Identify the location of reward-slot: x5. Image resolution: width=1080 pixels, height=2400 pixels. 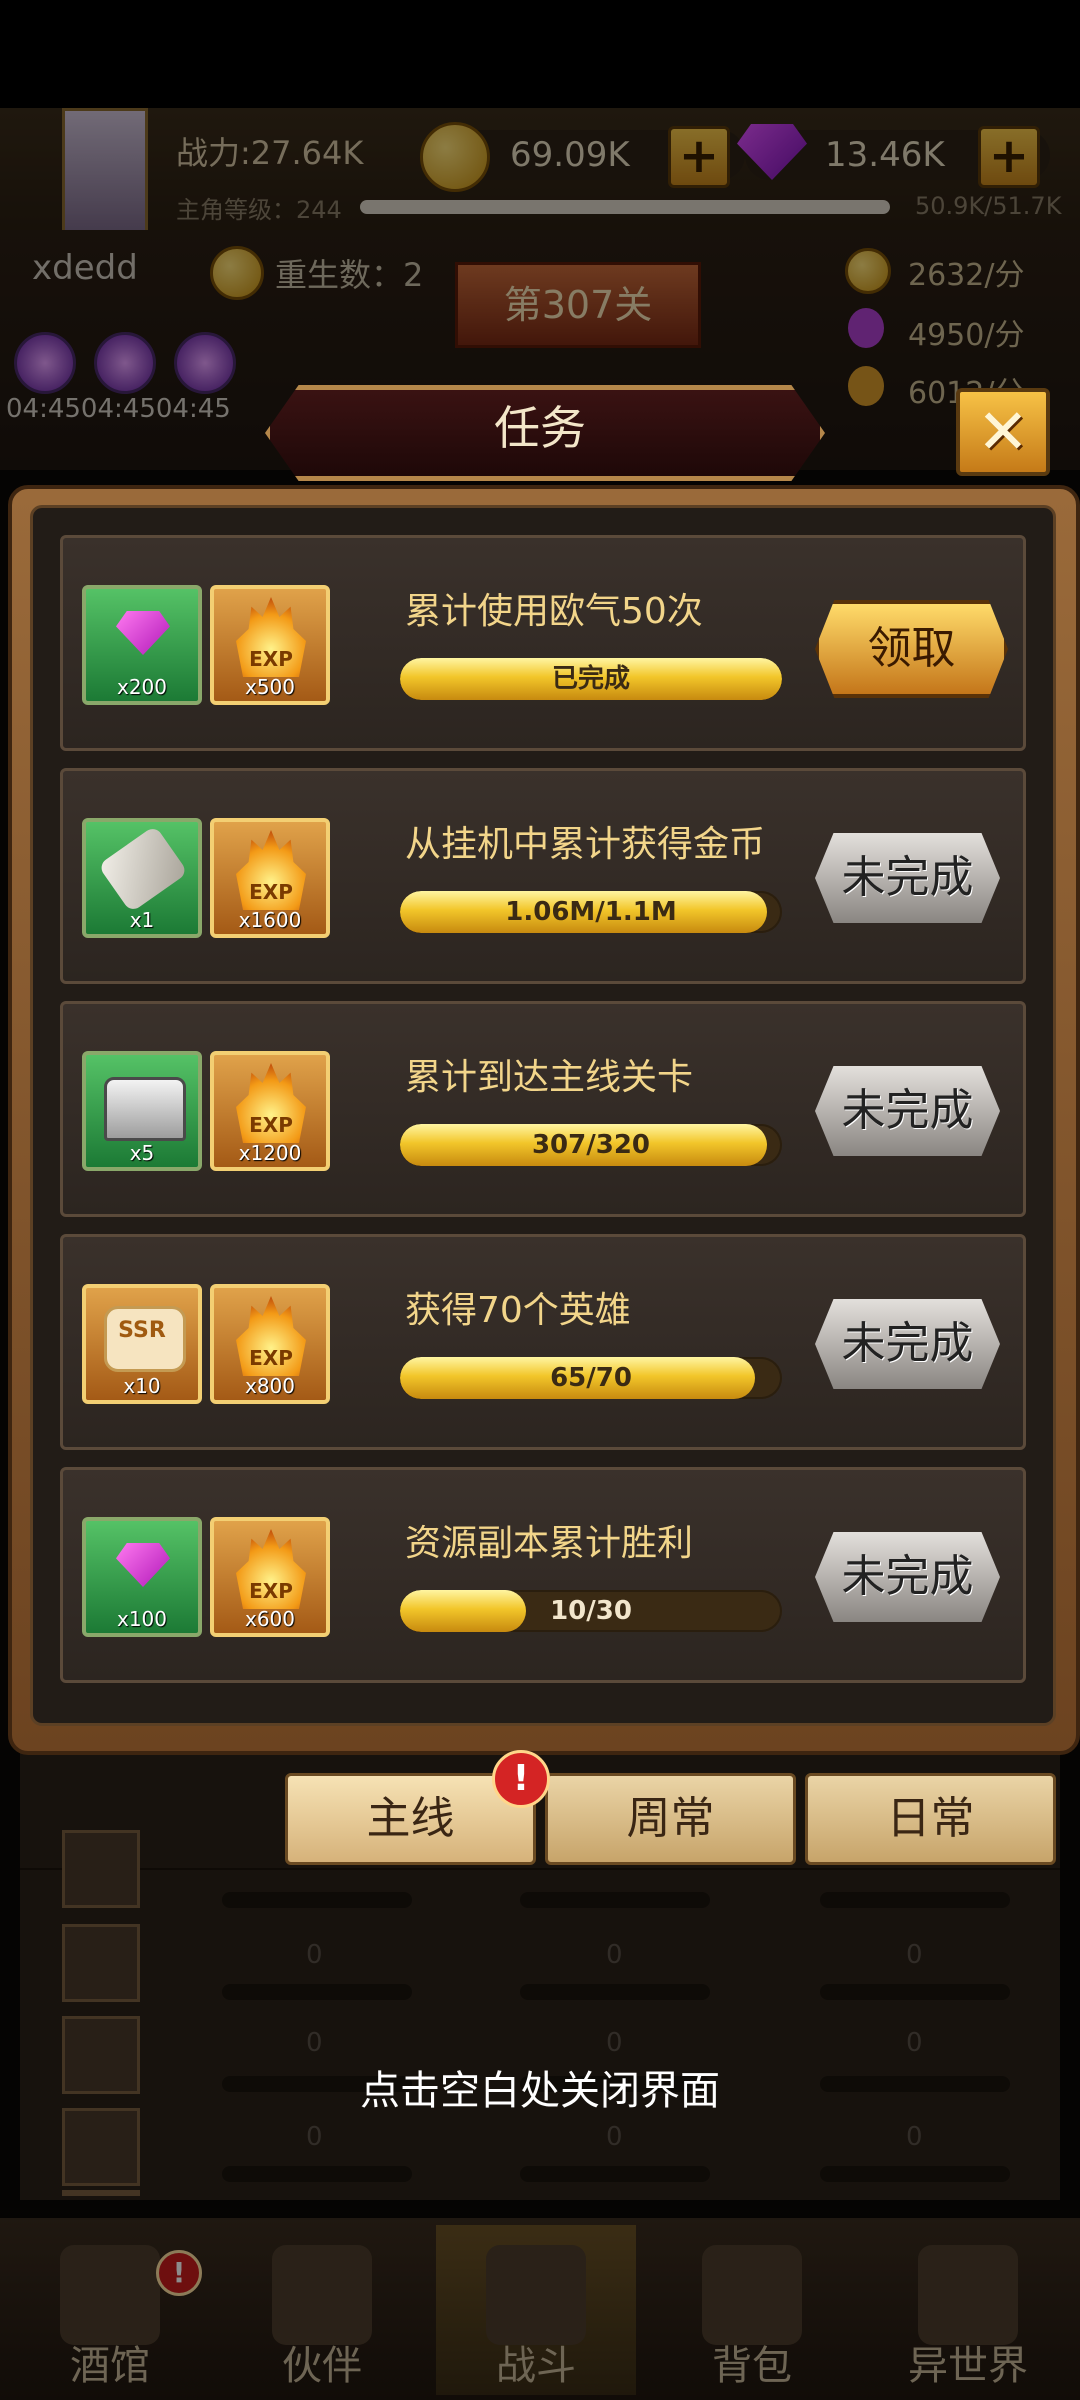
(142, 1111).